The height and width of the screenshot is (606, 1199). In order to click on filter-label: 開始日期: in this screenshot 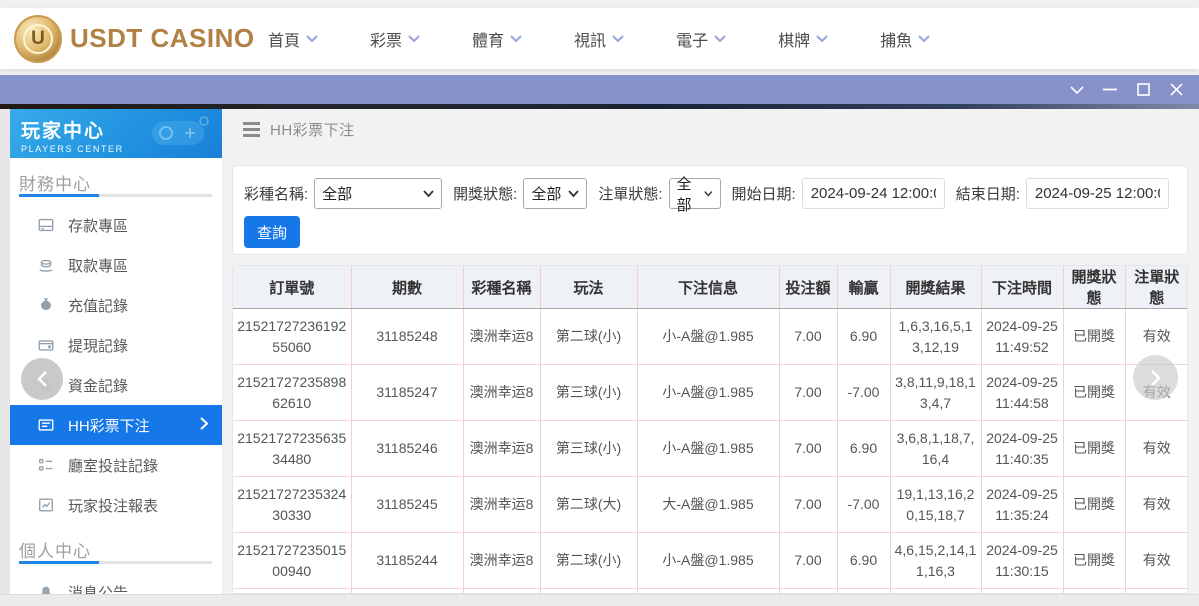, I will do `click(763, 194)`.